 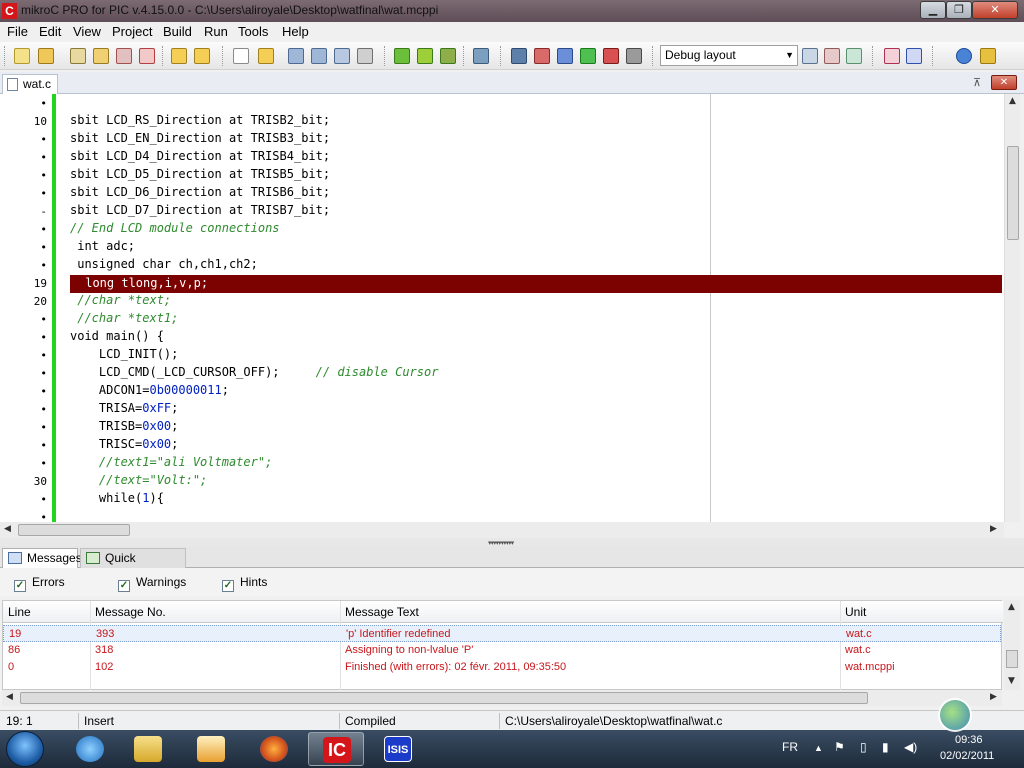 I want to click on editor-vertical-scrollbar: ▲, so click(x=1012, y=308).